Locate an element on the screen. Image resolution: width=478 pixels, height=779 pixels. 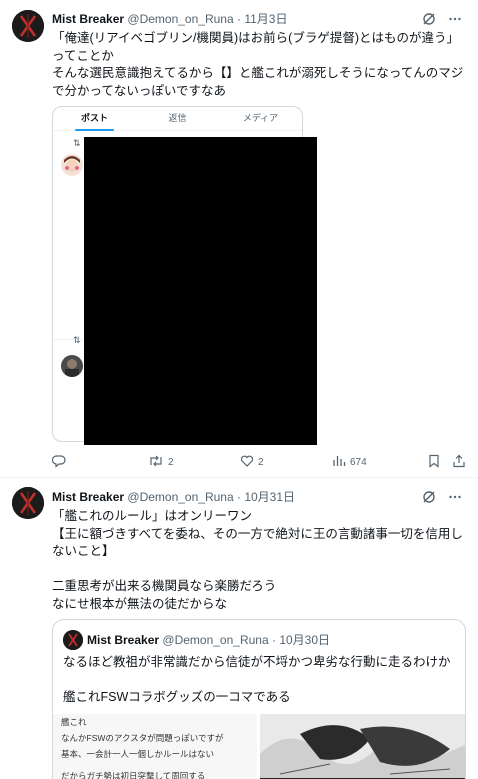
quoted-image-manga is located at coordinates (362, 746).